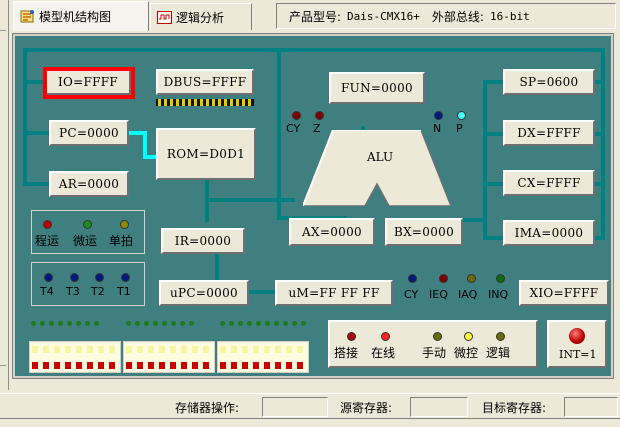  Describe the element at coordinates (88, 232) in the screenshot. I see `run-mode-panel: 程运 微运 单拍` at that location.